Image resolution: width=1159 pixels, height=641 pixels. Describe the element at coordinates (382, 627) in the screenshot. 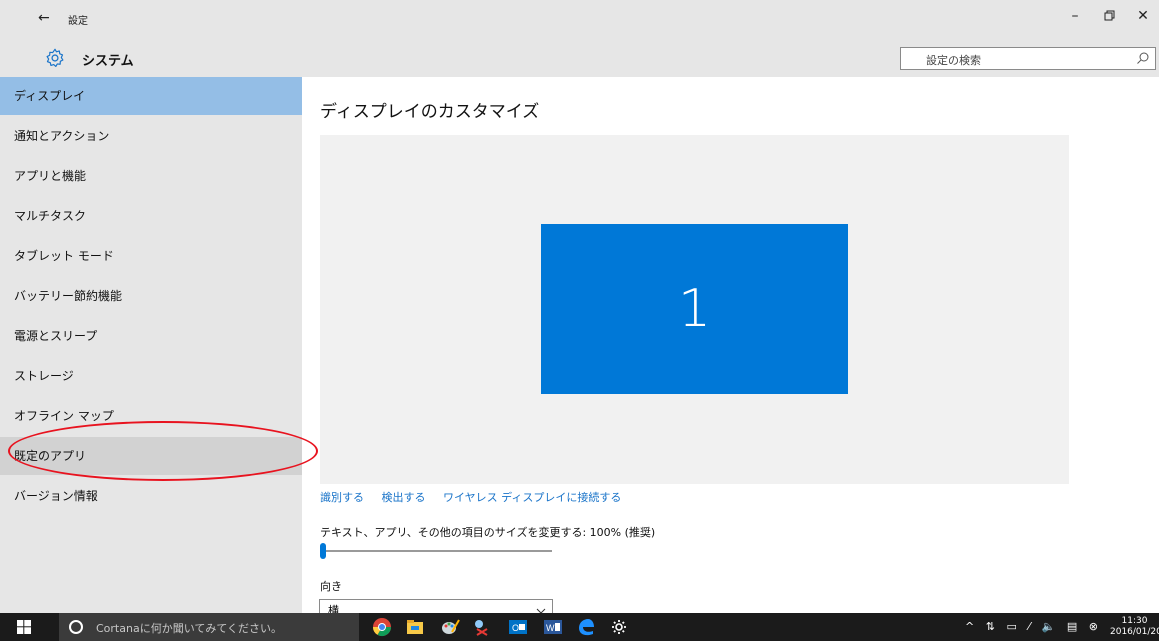

I see `chrome-icon` at that location.